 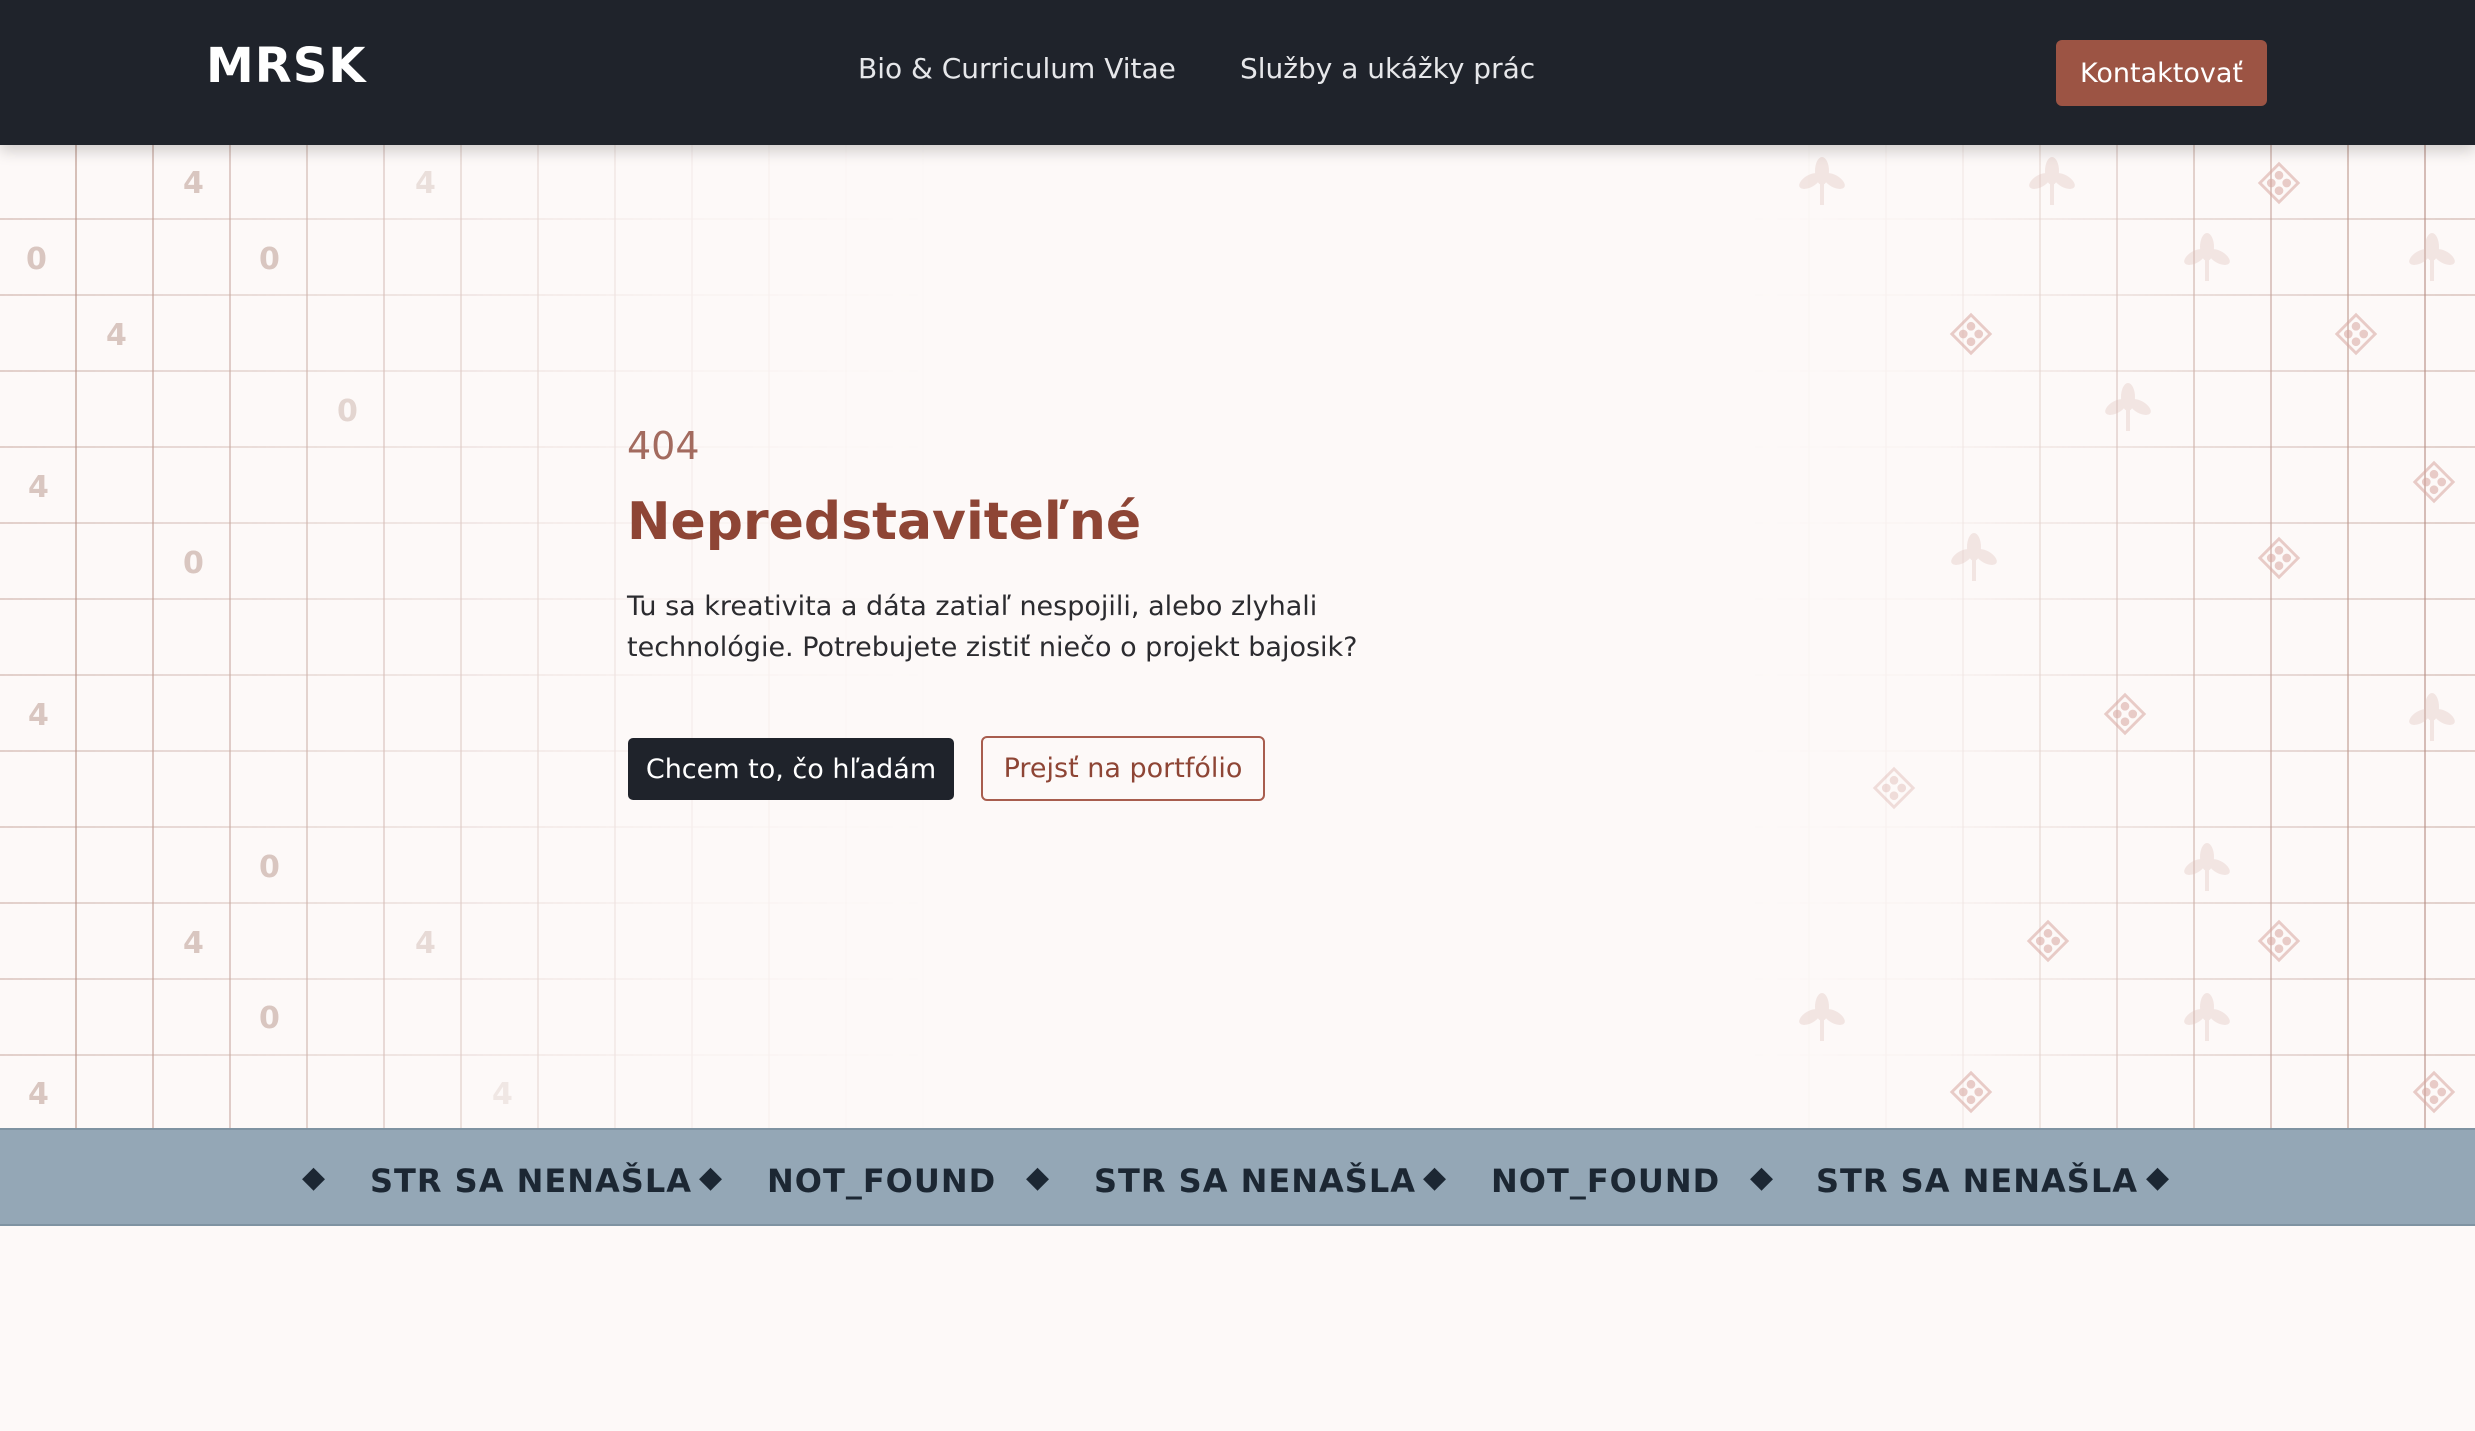 What do you see at coordinates (1123, 768) in the screenshot?
I see `go-to-portfolio-button: Prejsť na portfólio` at bounding box center [1123, 768].